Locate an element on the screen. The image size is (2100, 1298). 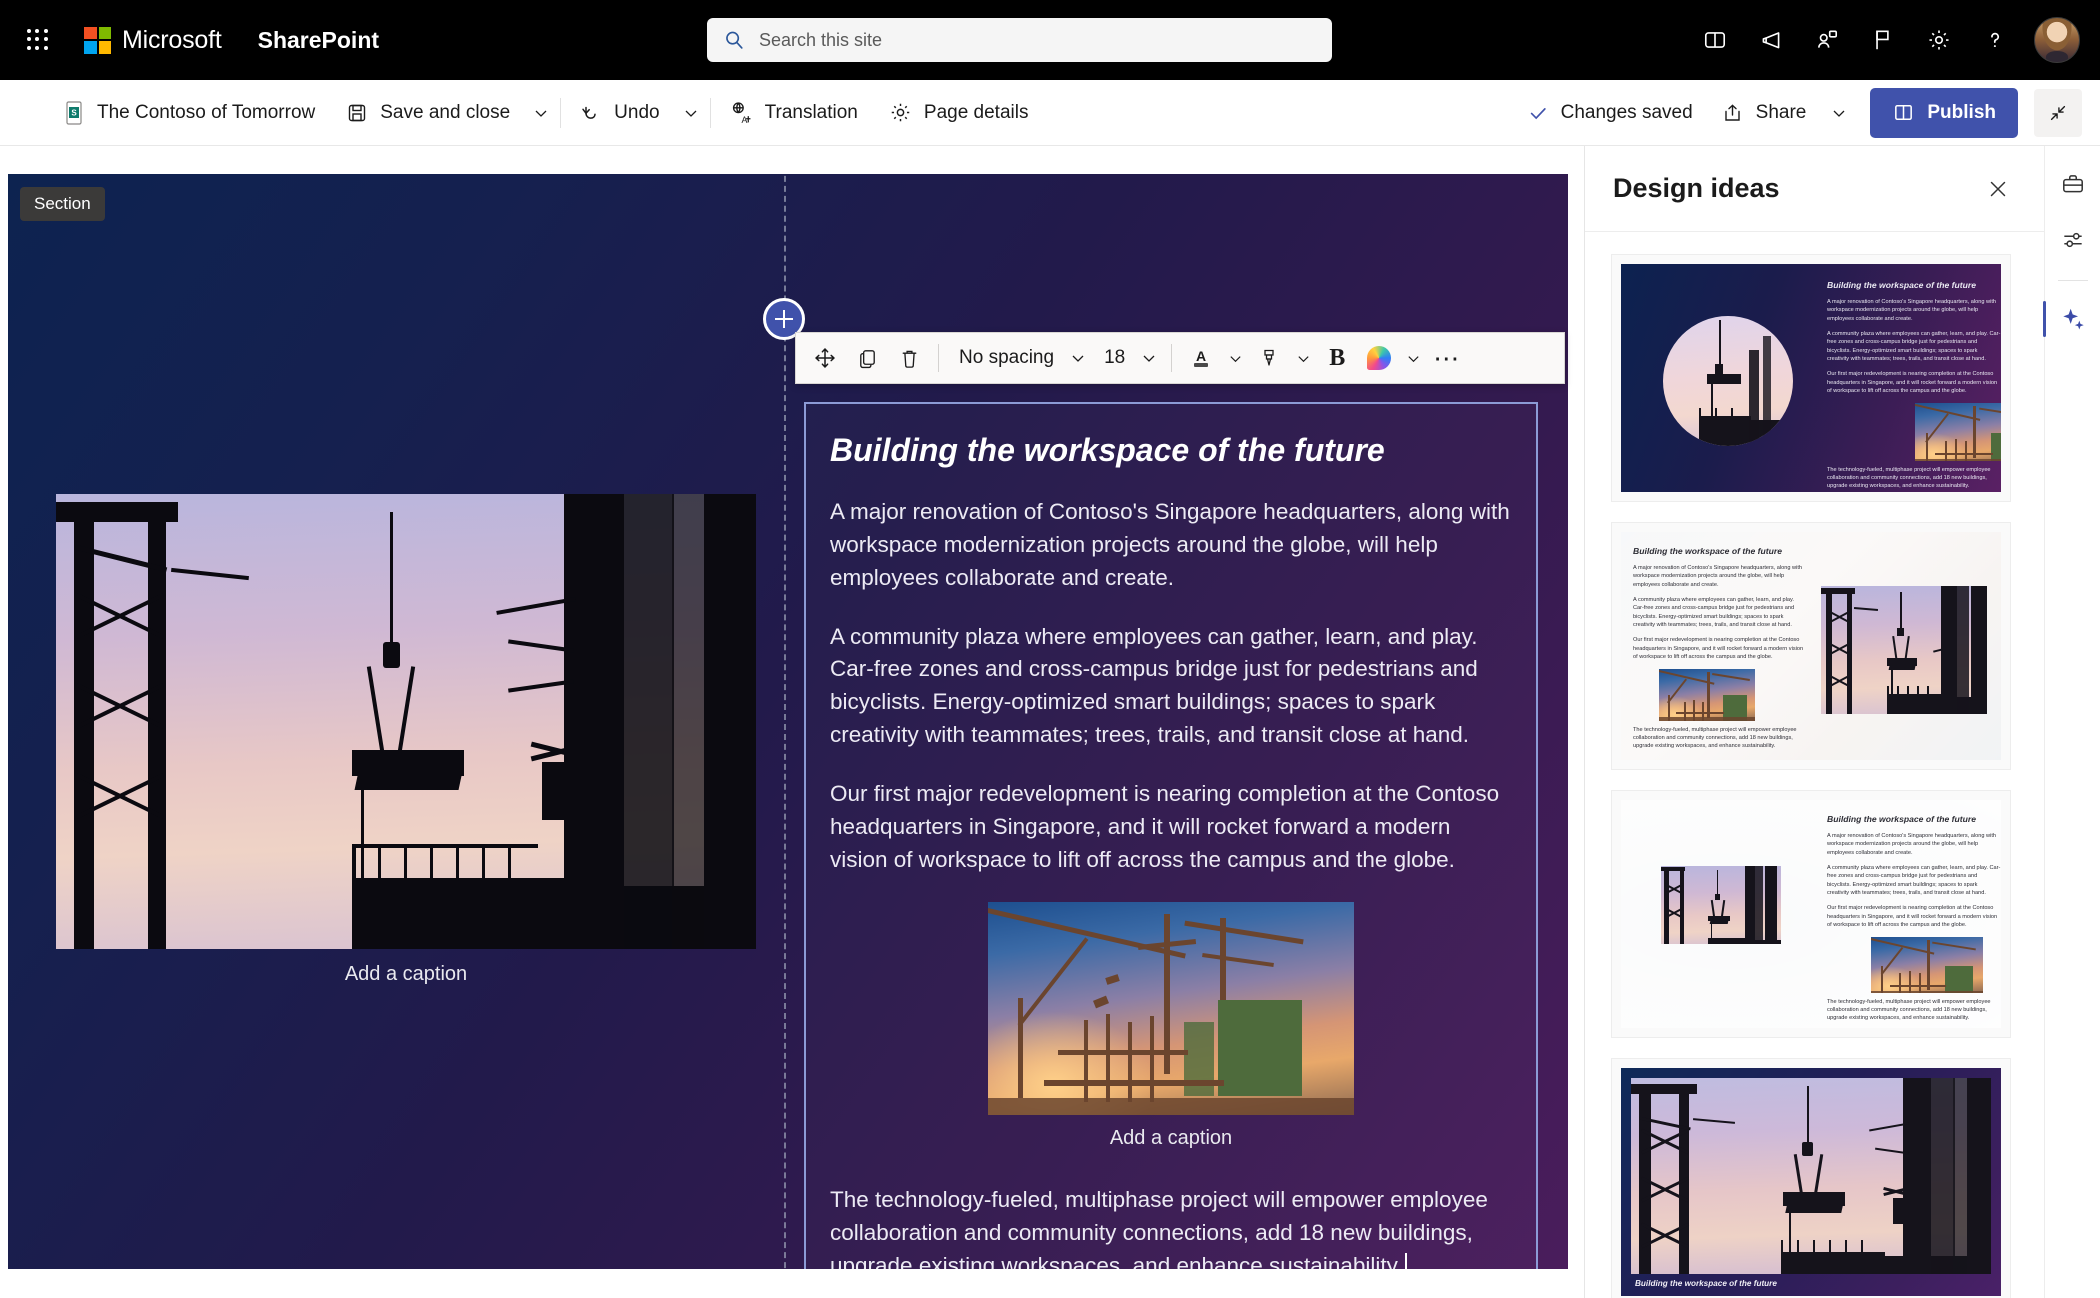
site-name-button: S The Contoso of Tomorrow is located at coordinates (188, 113).